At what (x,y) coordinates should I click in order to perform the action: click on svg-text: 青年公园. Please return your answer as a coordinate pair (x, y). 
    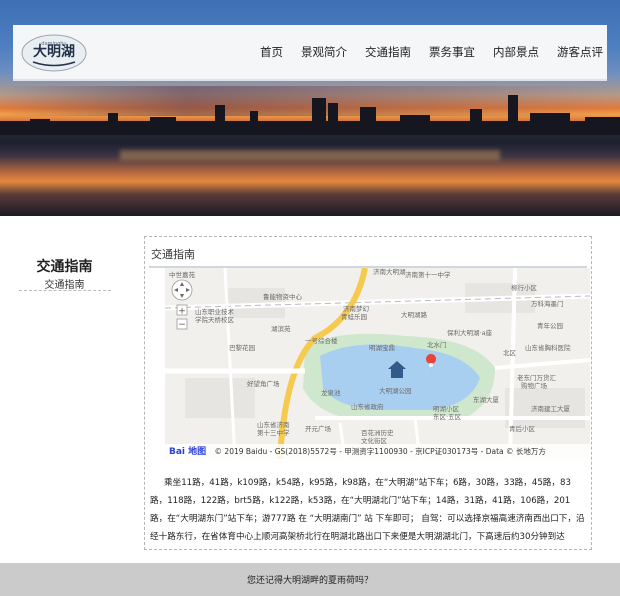
    Looking at the image, I should click on (550, 325).